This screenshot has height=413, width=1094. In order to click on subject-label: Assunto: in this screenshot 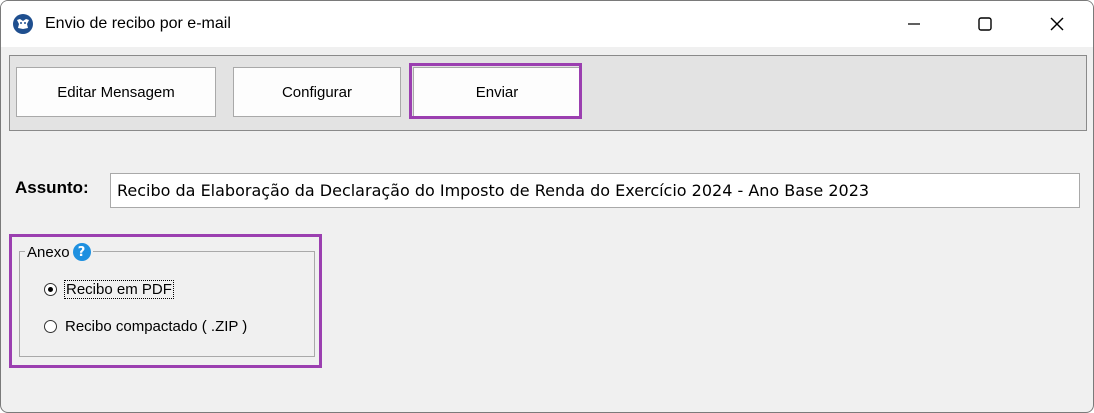, I will do `click(52, 187)`.